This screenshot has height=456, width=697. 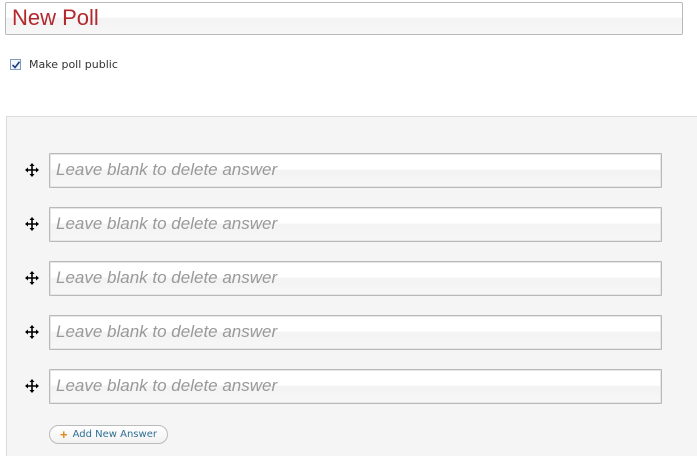 I want to click on plus-icon: +, so click(x=64, y=434).